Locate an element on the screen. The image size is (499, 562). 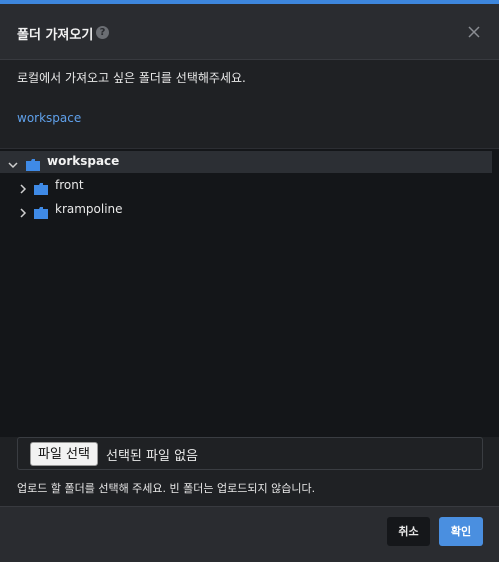
chevron-down-icon is located at coordinates (13, 162).